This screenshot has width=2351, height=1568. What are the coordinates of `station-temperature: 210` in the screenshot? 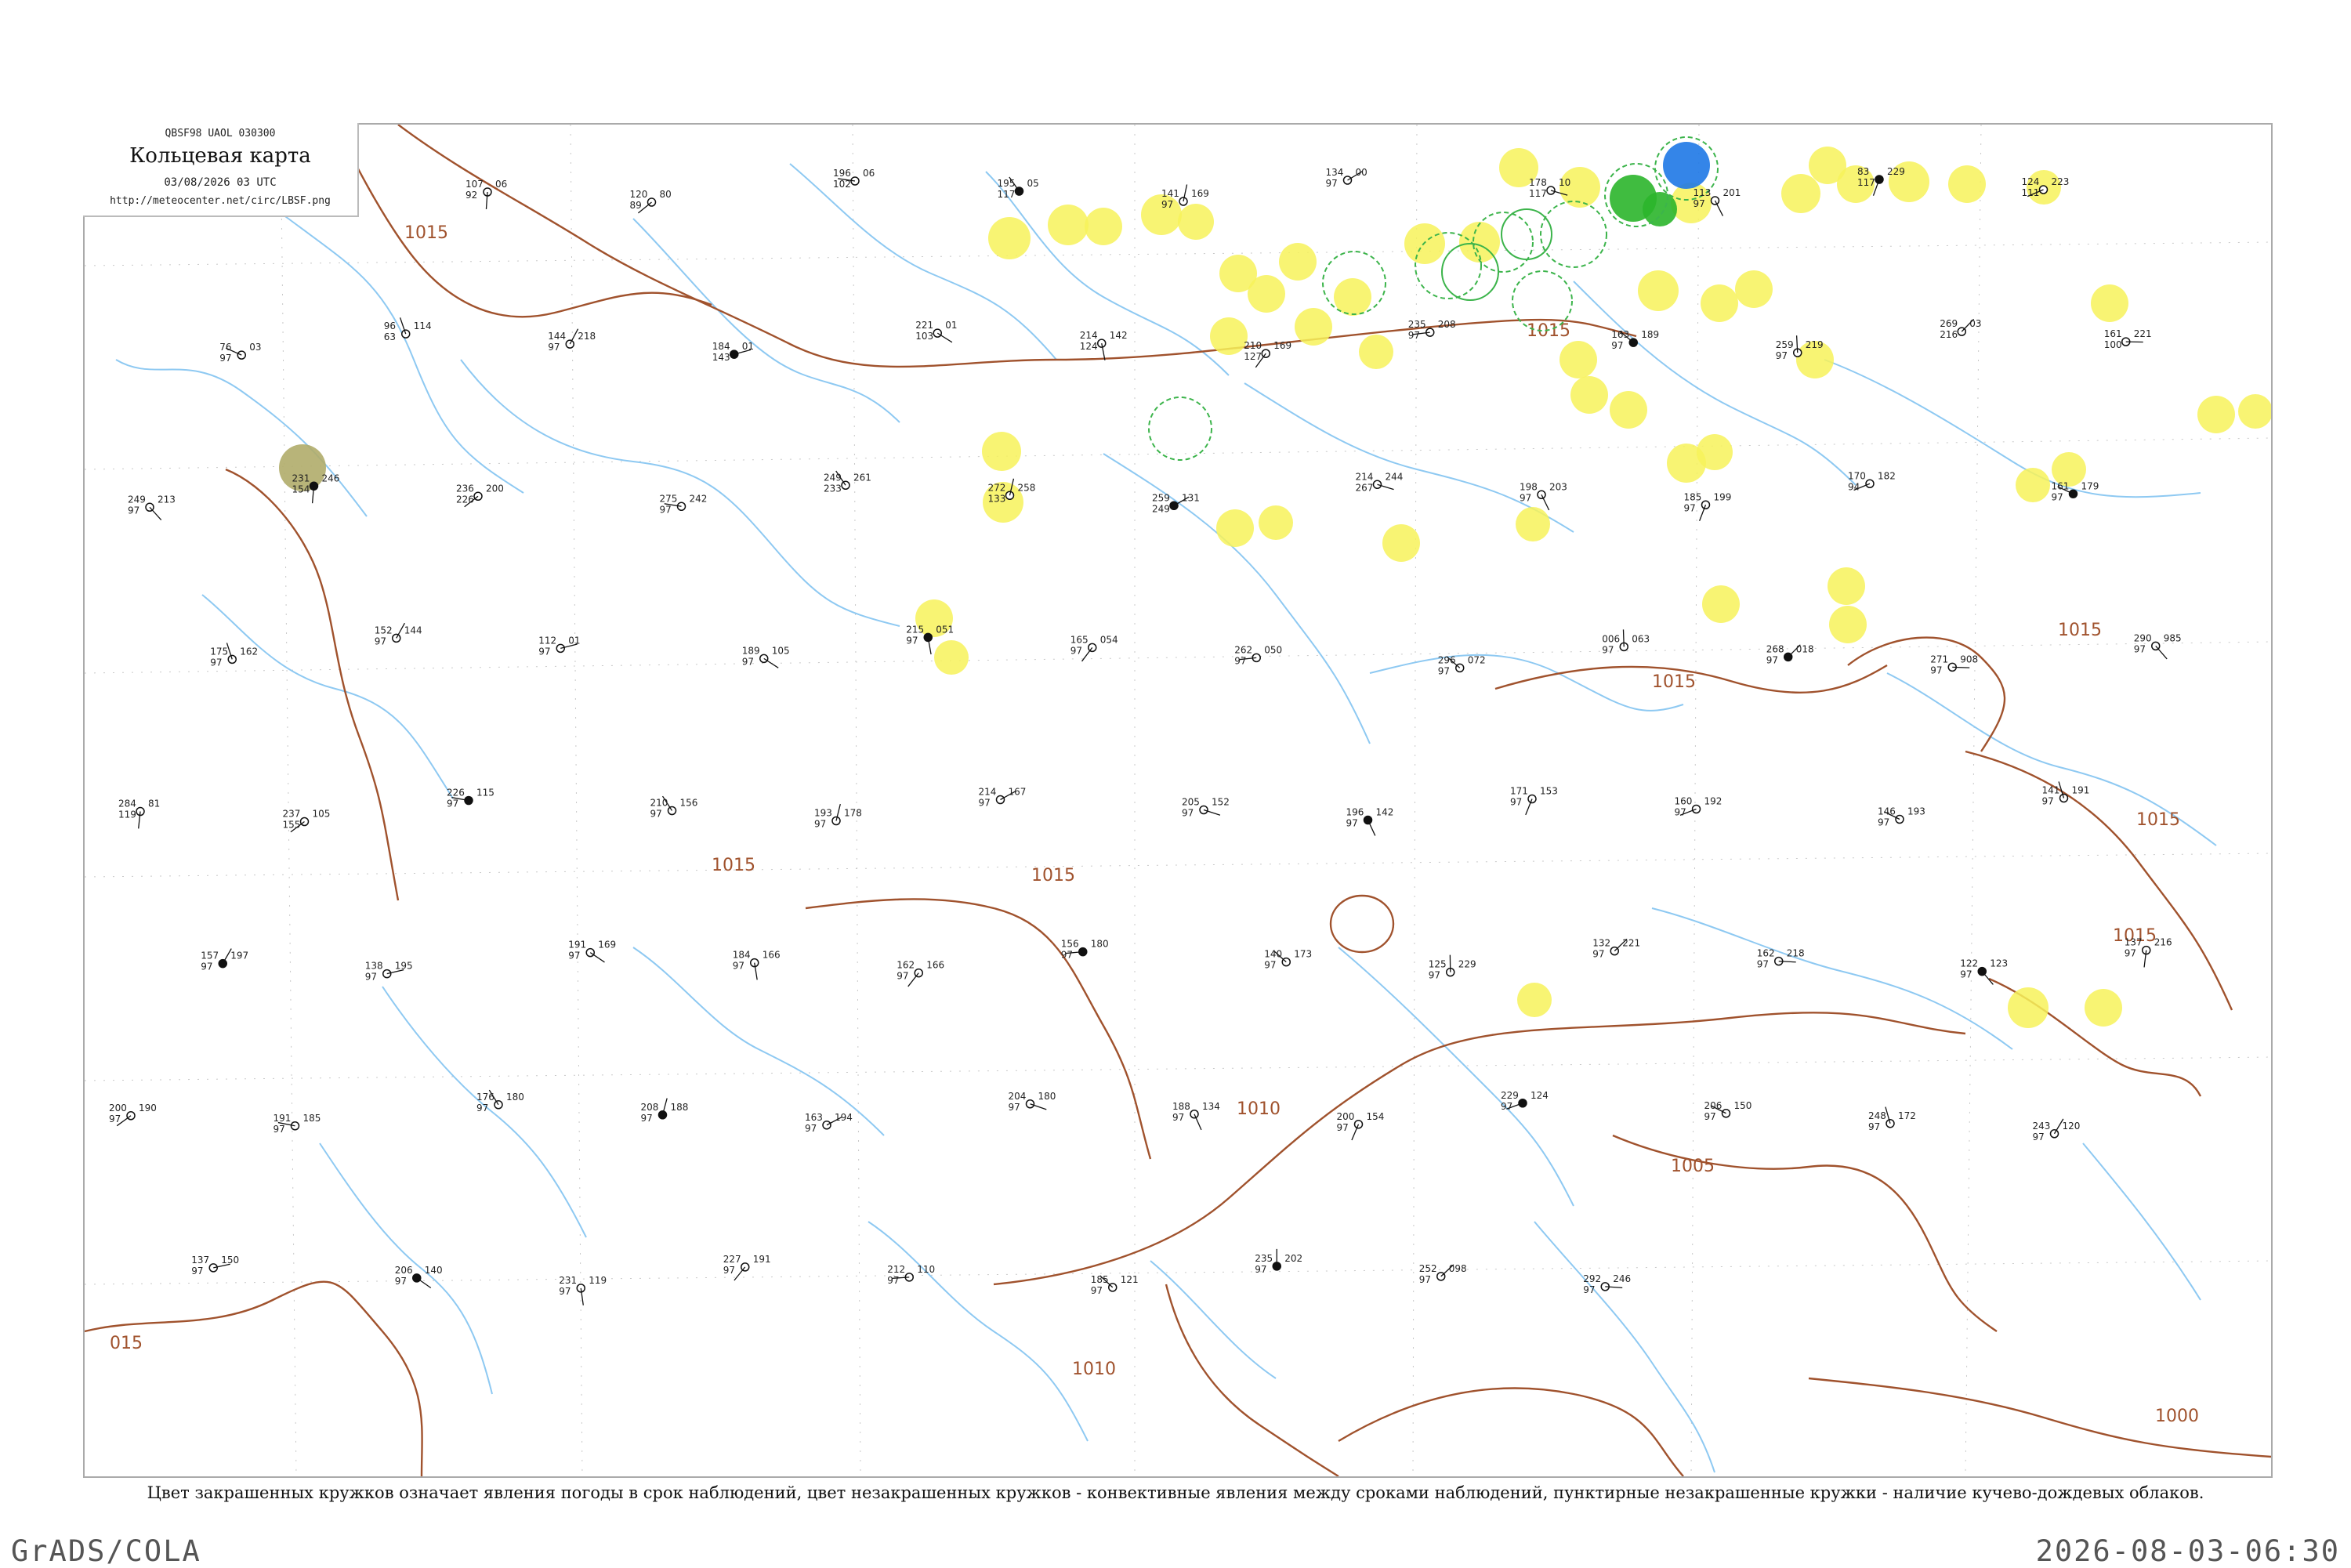 It's located at (659, 804).